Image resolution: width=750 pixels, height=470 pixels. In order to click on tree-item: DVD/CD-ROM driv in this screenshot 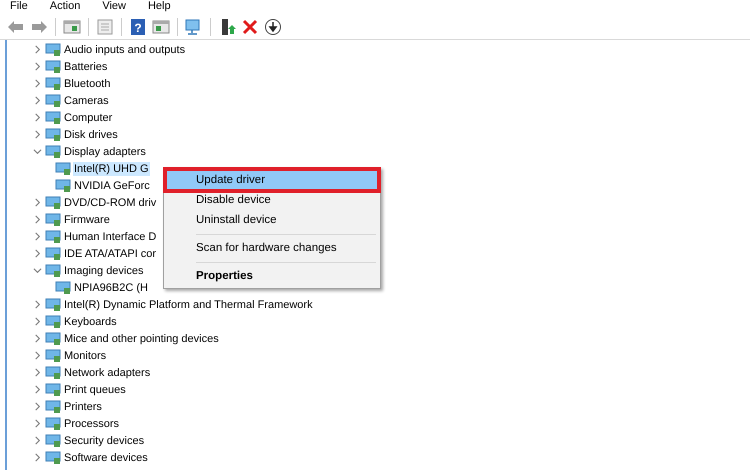, I will do `click(110, 203)`.